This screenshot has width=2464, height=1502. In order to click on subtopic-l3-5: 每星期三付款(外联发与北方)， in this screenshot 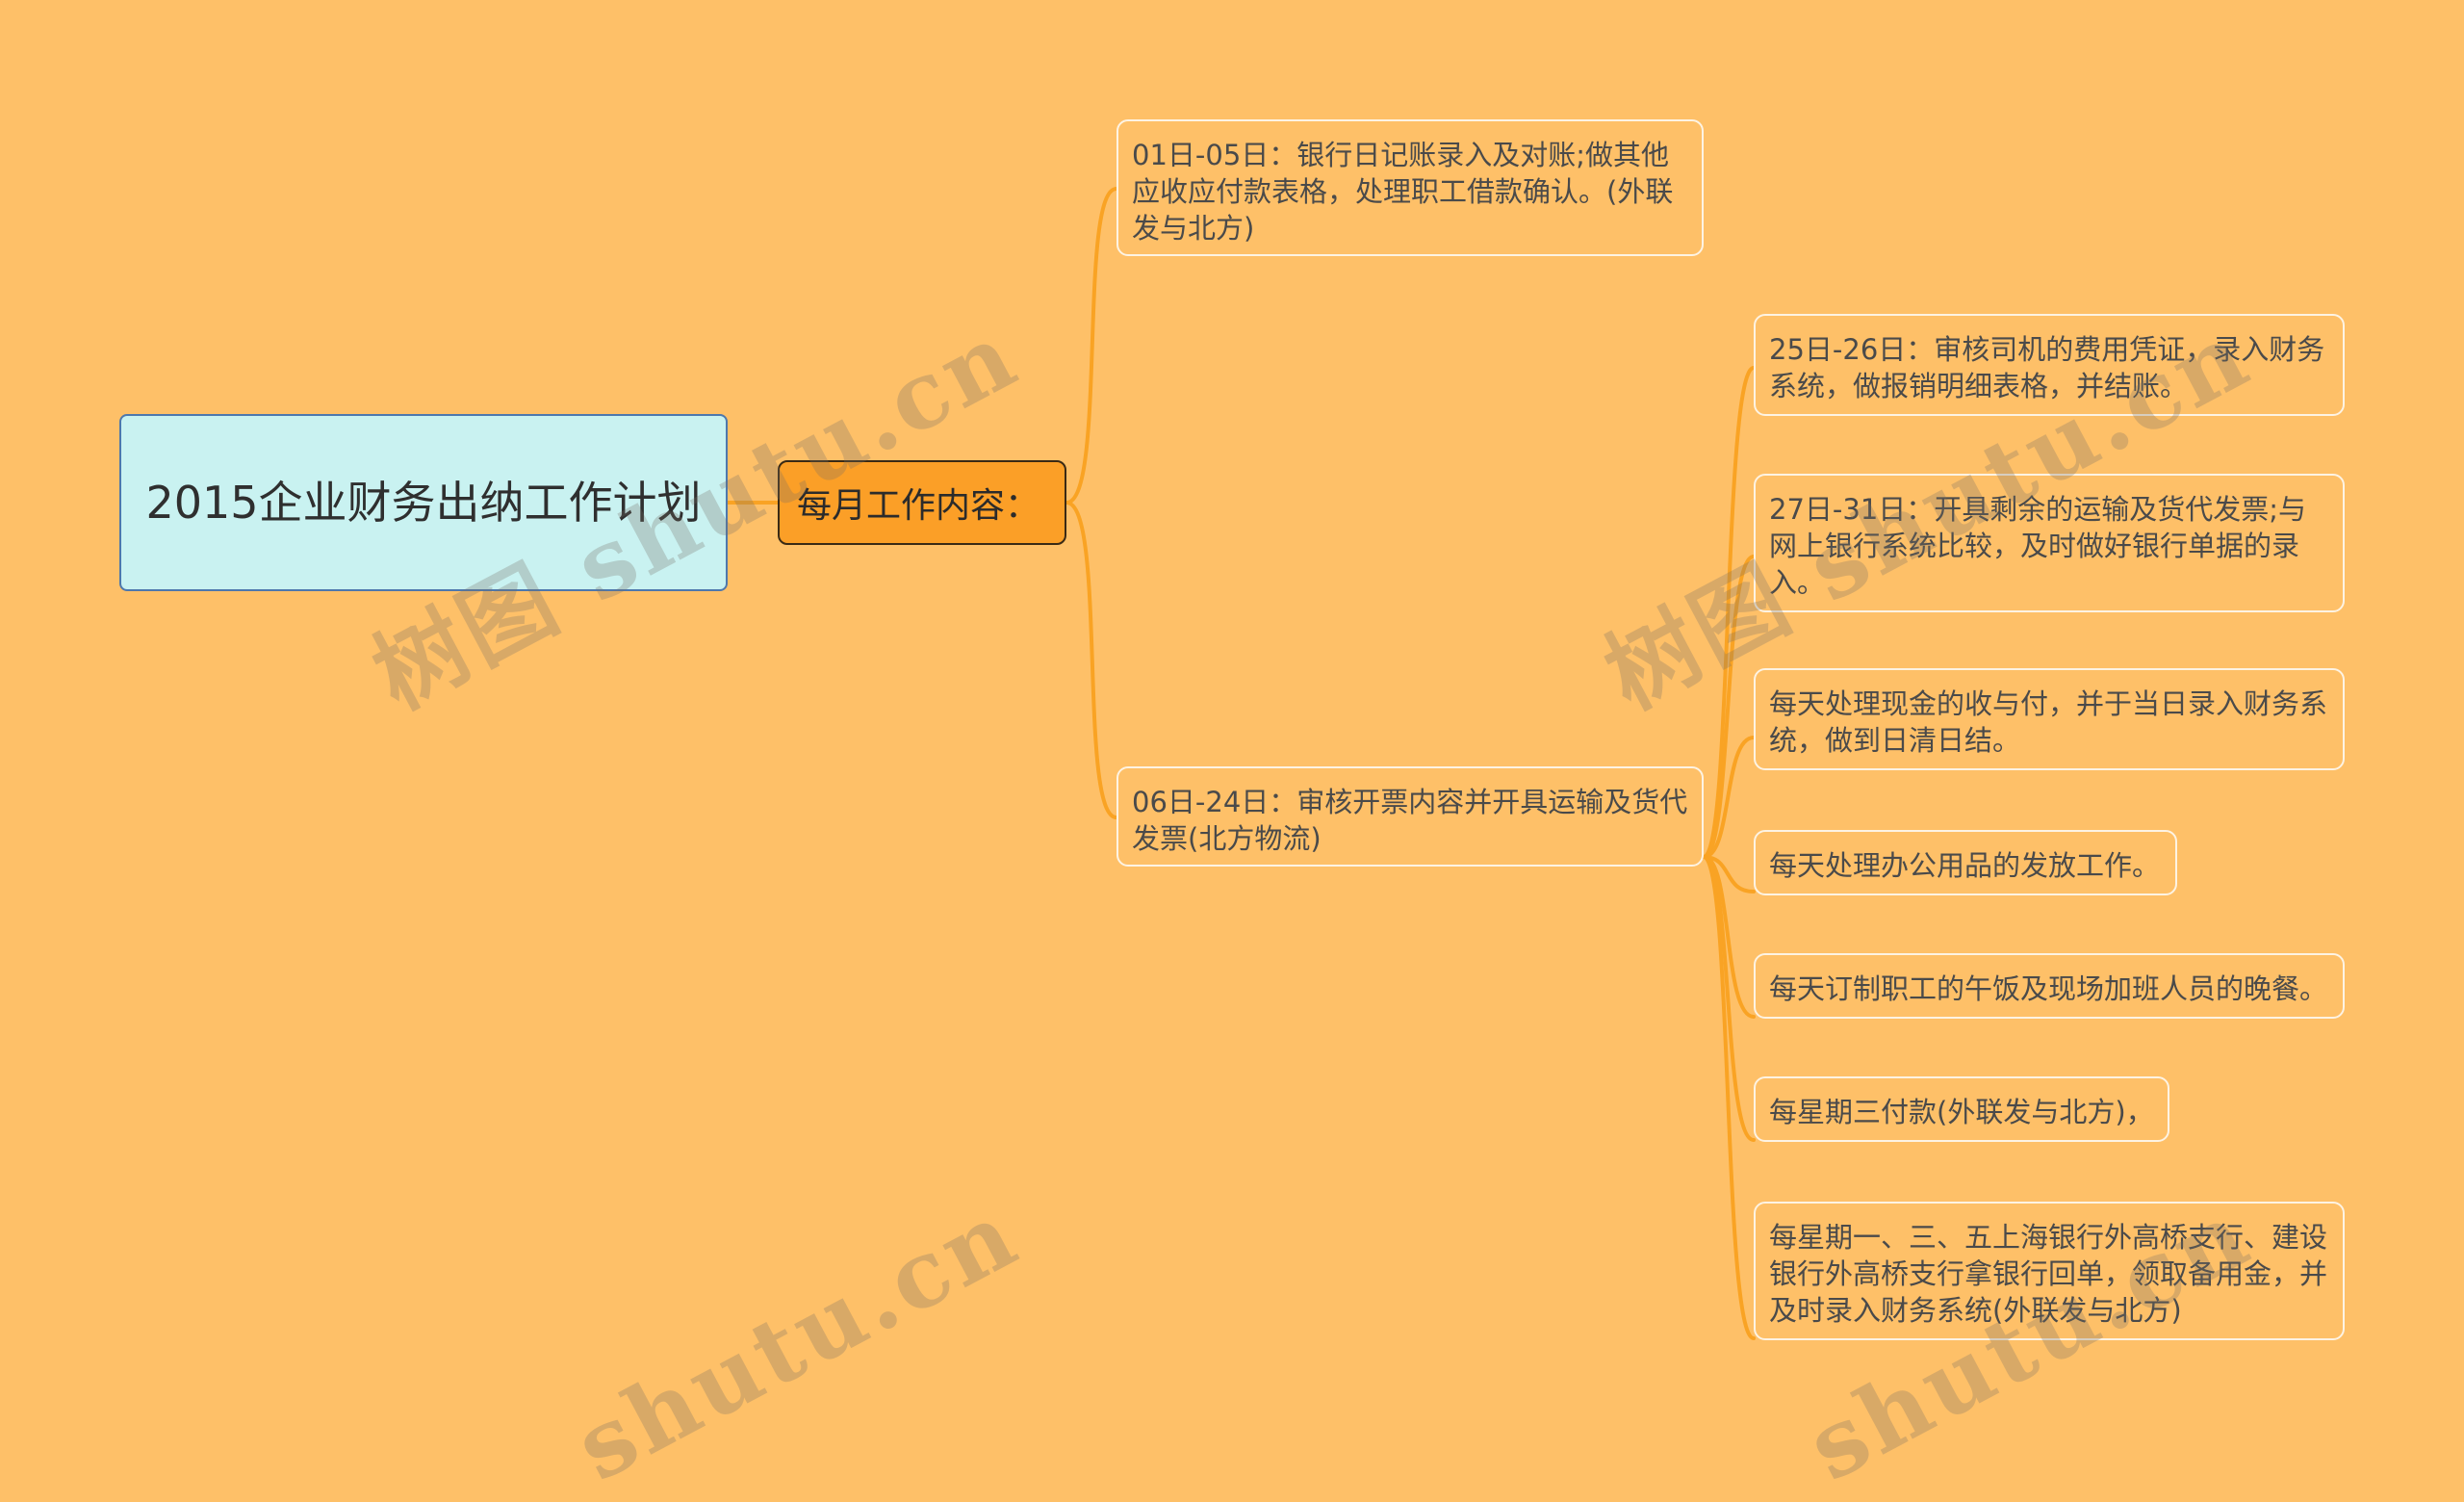, I will do `click(1961, 1109)`.